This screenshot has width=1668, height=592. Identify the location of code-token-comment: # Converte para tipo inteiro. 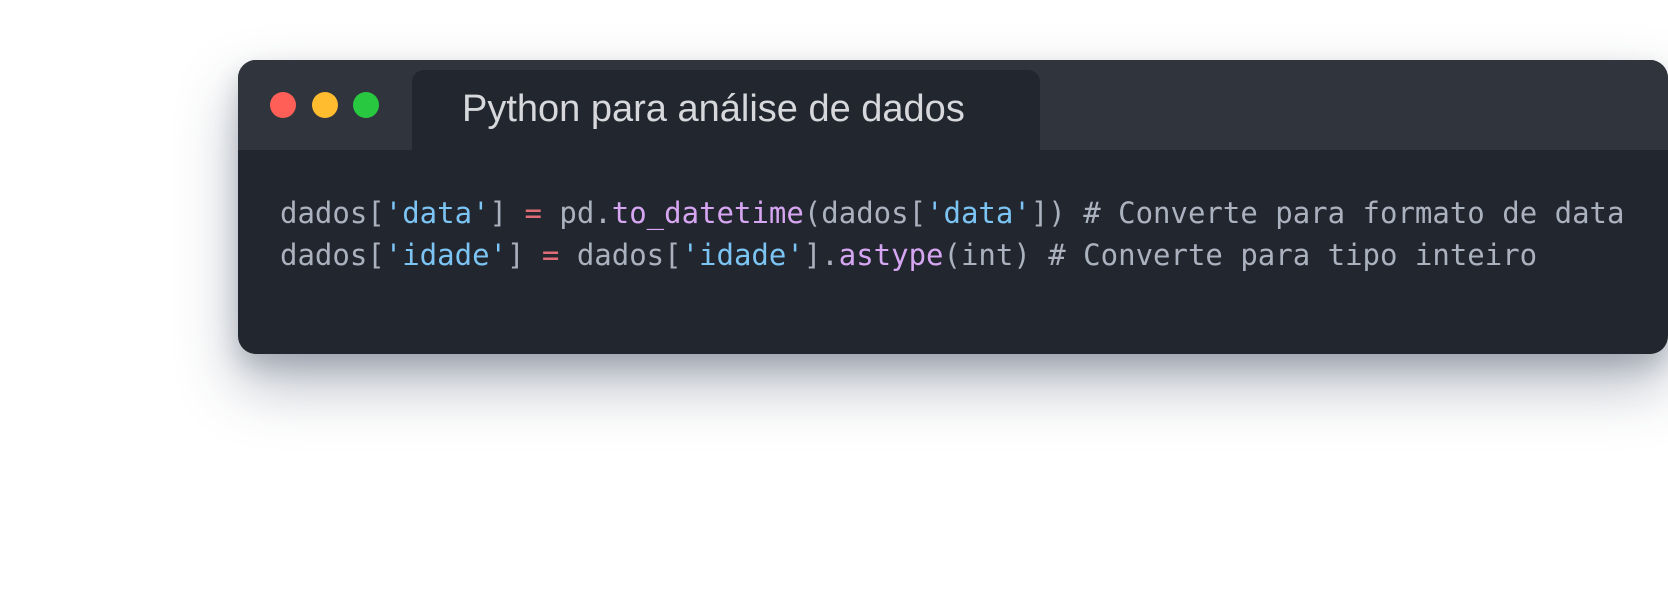
(1293, 255).